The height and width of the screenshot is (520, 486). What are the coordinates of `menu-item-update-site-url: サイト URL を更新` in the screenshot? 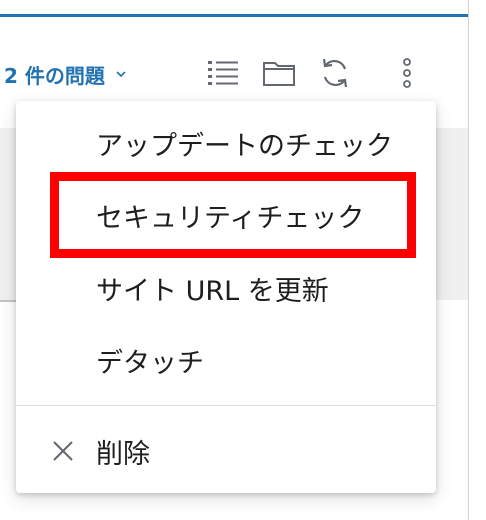 It's located at (226, 288).